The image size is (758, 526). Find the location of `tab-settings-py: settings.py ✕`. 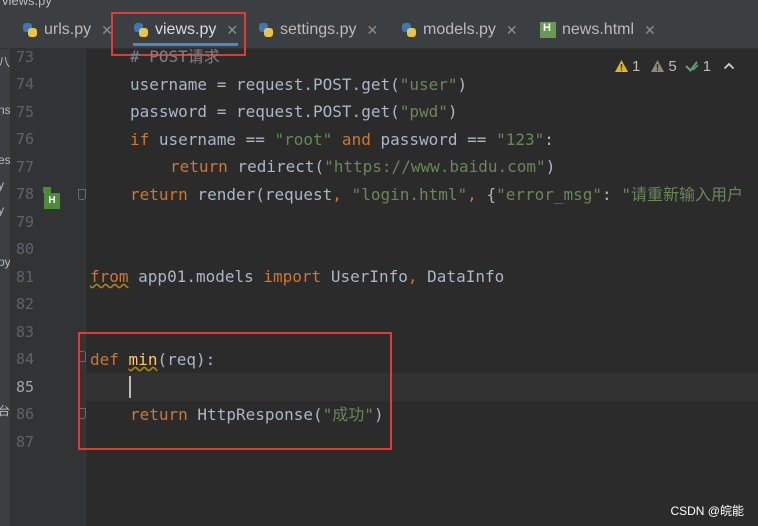

tab-settings-py: settings.py ✕ is located at coordinates (318, 30).